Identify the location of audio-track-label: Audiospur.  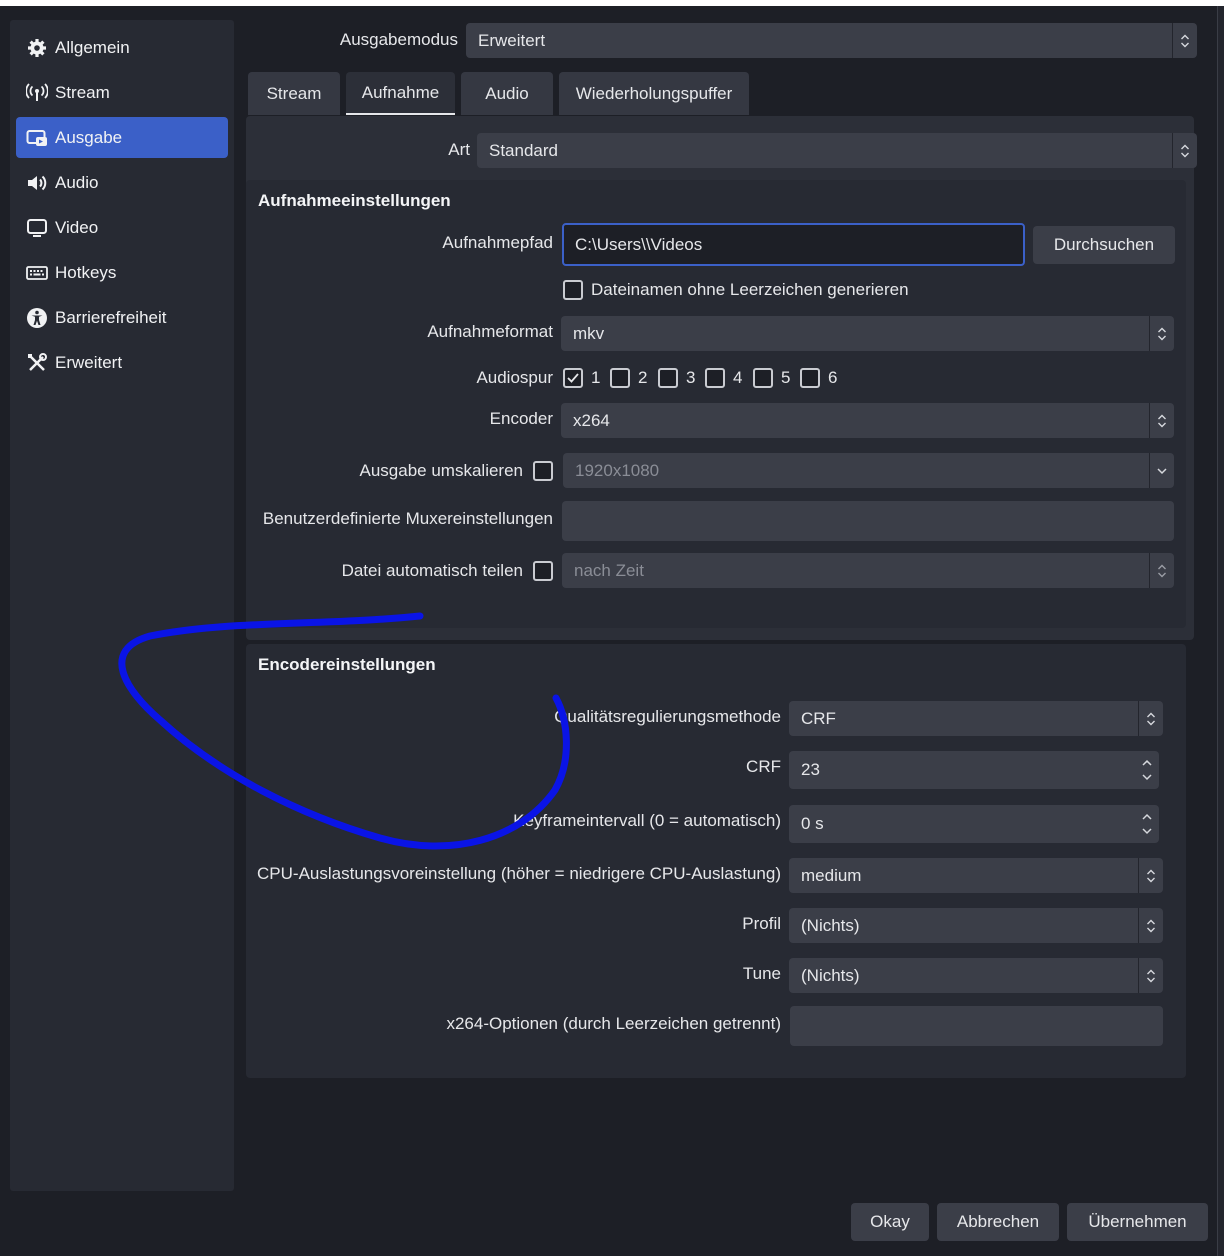
(514, 377).